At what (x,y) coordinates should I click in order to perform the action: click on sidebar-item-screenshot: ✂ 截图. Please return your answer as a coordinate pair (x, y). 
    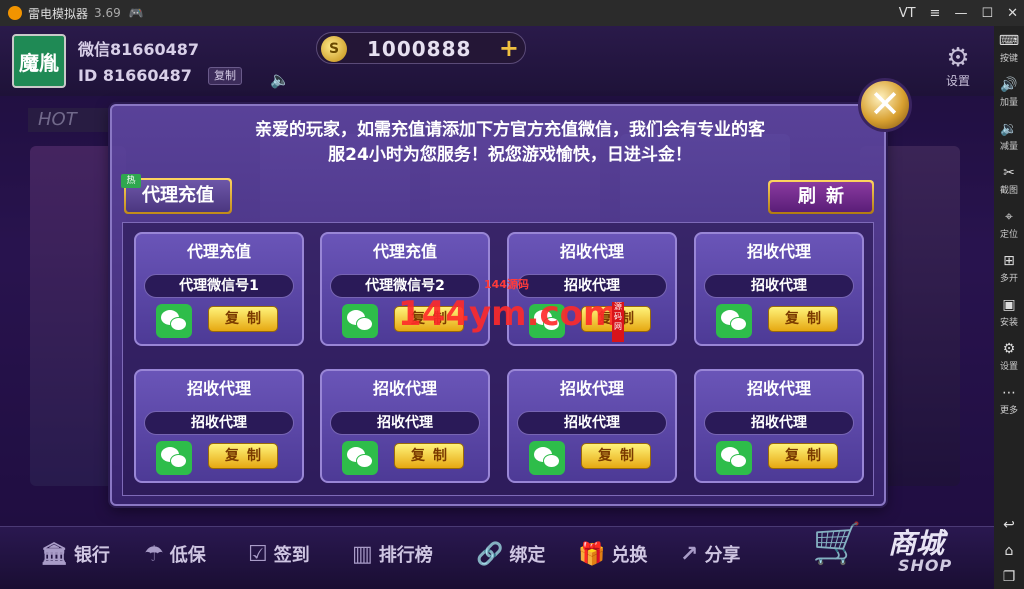
    Looking at the image, I should click on (1009, 180).